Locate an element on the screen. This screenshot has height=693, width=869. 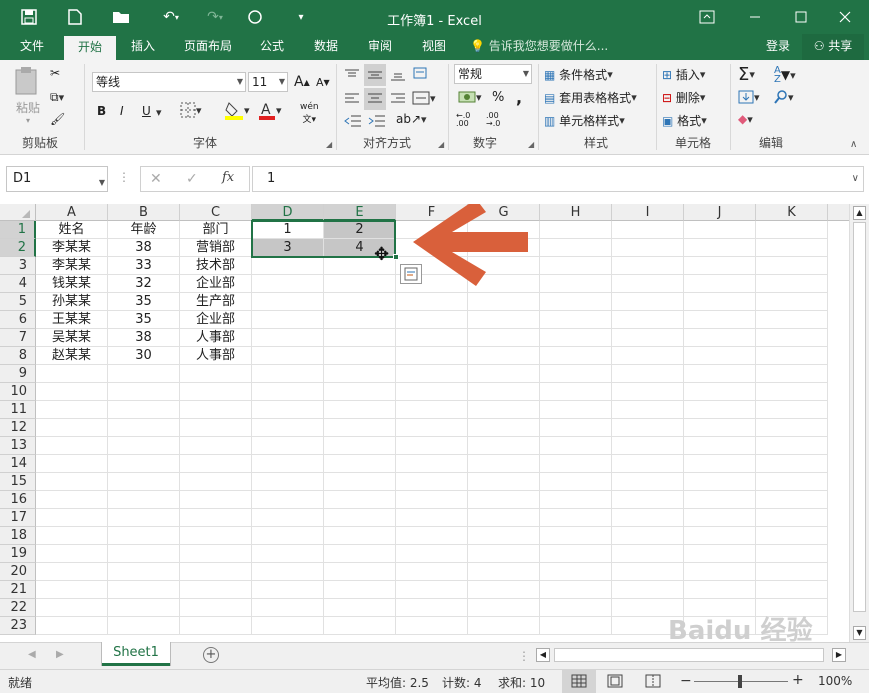
cell-d21 is located at coordinates (288, 590).